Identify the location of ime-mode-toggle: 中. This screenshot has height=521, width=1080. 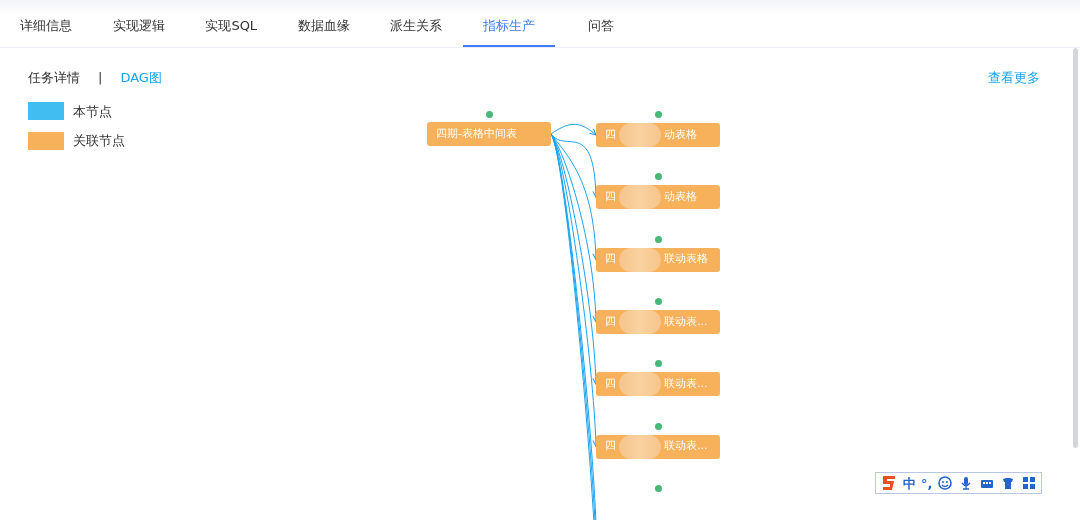
(909, 483).